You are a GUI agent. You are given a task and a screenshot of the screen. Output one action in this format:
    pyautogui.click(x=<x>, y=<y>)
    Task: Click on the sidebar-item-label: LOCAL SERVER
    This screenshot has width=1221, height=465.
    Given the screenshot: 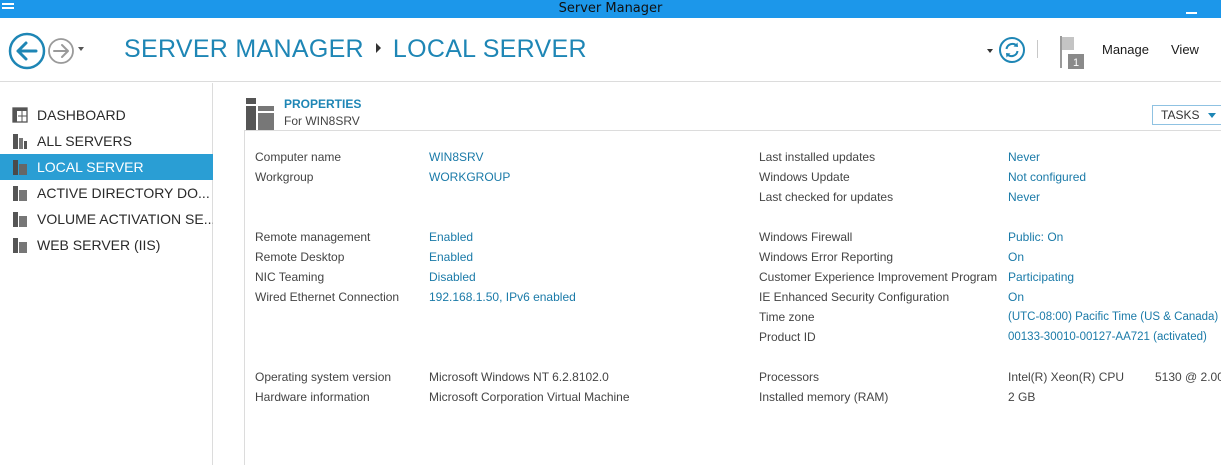 What is the action you would take?
    pyautogui.click(x=90, y=167)
    